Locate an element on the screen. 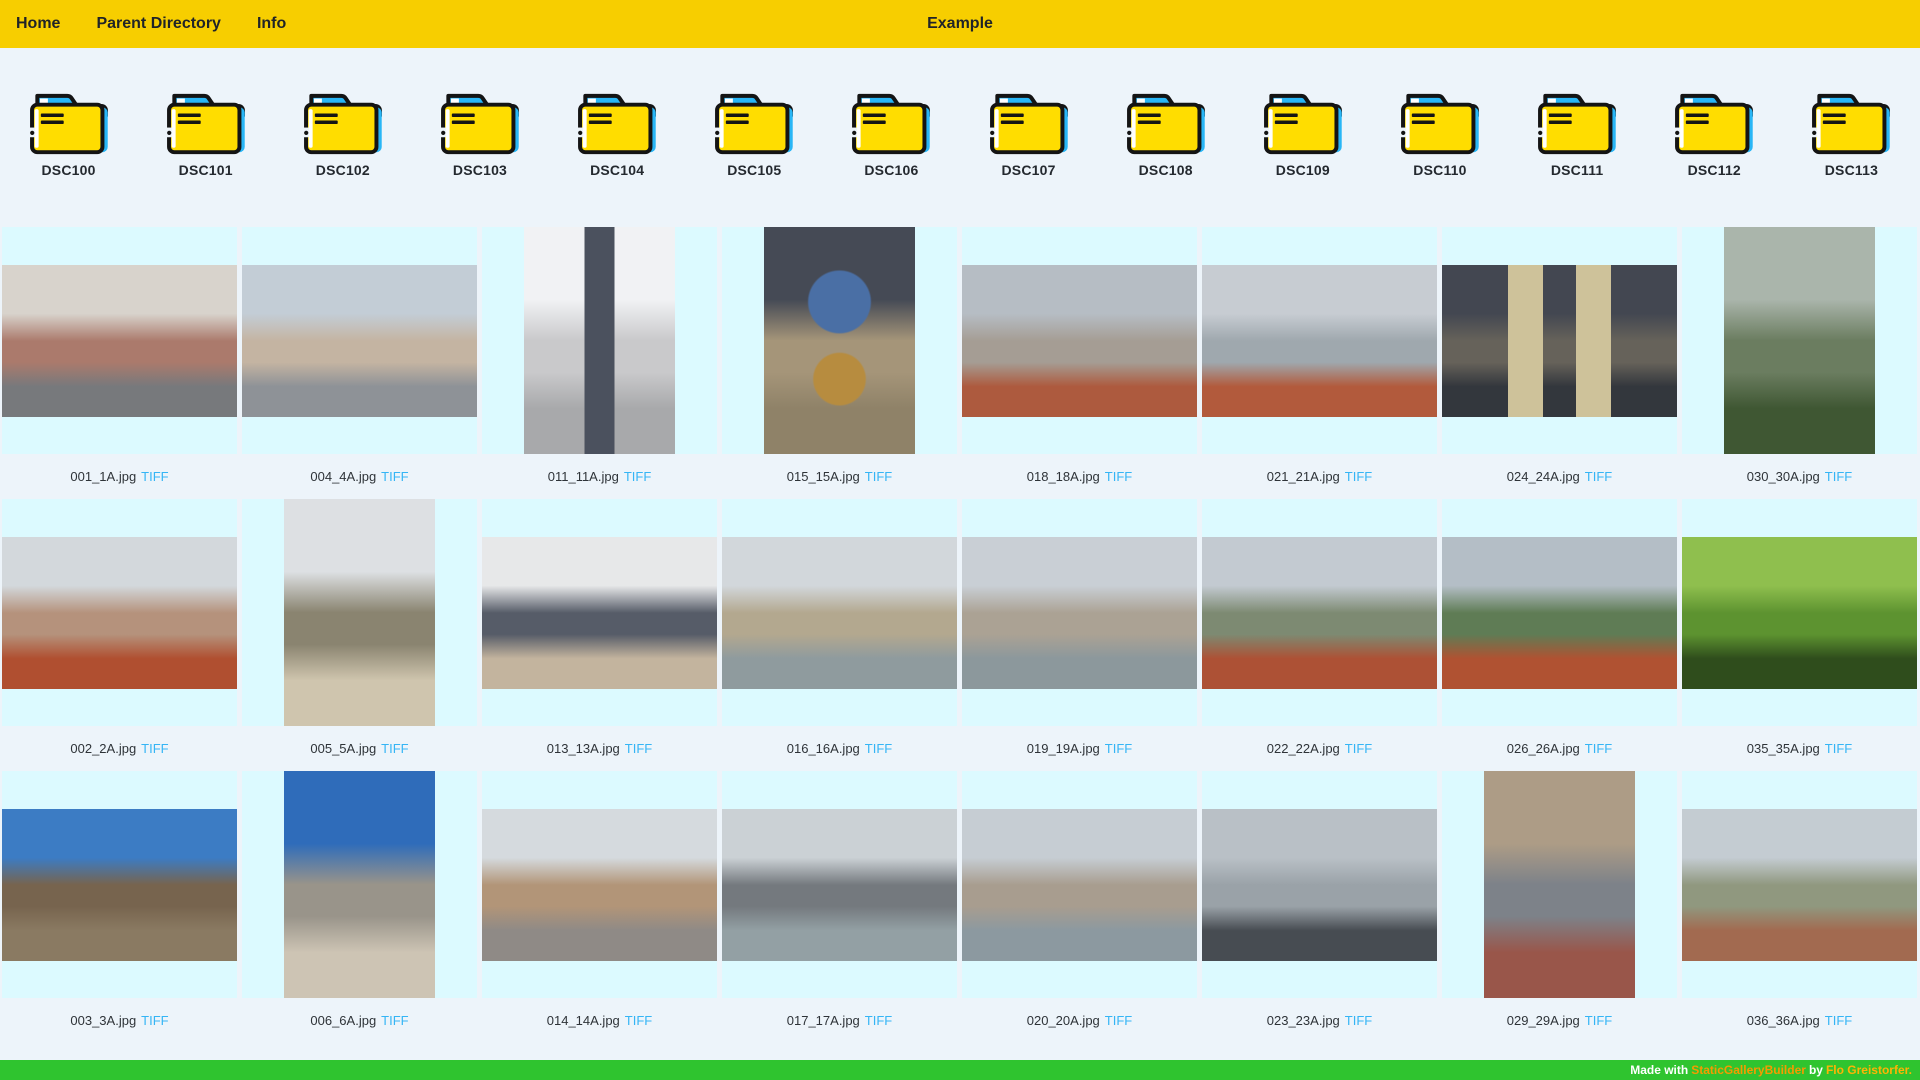  folder-item: DSC109 is located at coordinates (1302, 121).